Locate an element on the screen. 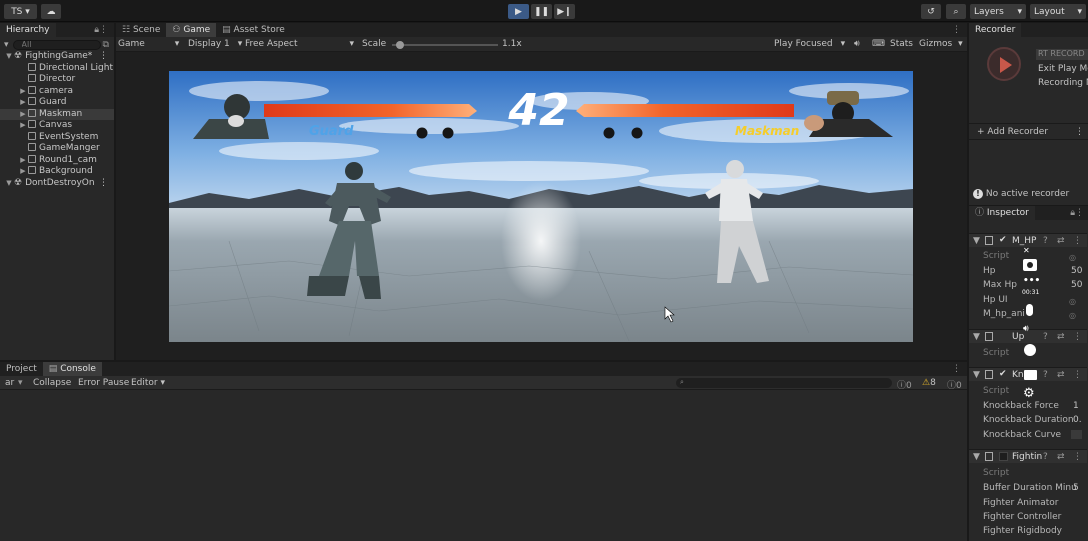 The width and height of the screenshot is (1088, 541). hierarchy-item: Director is located at coordinates (57, 79).